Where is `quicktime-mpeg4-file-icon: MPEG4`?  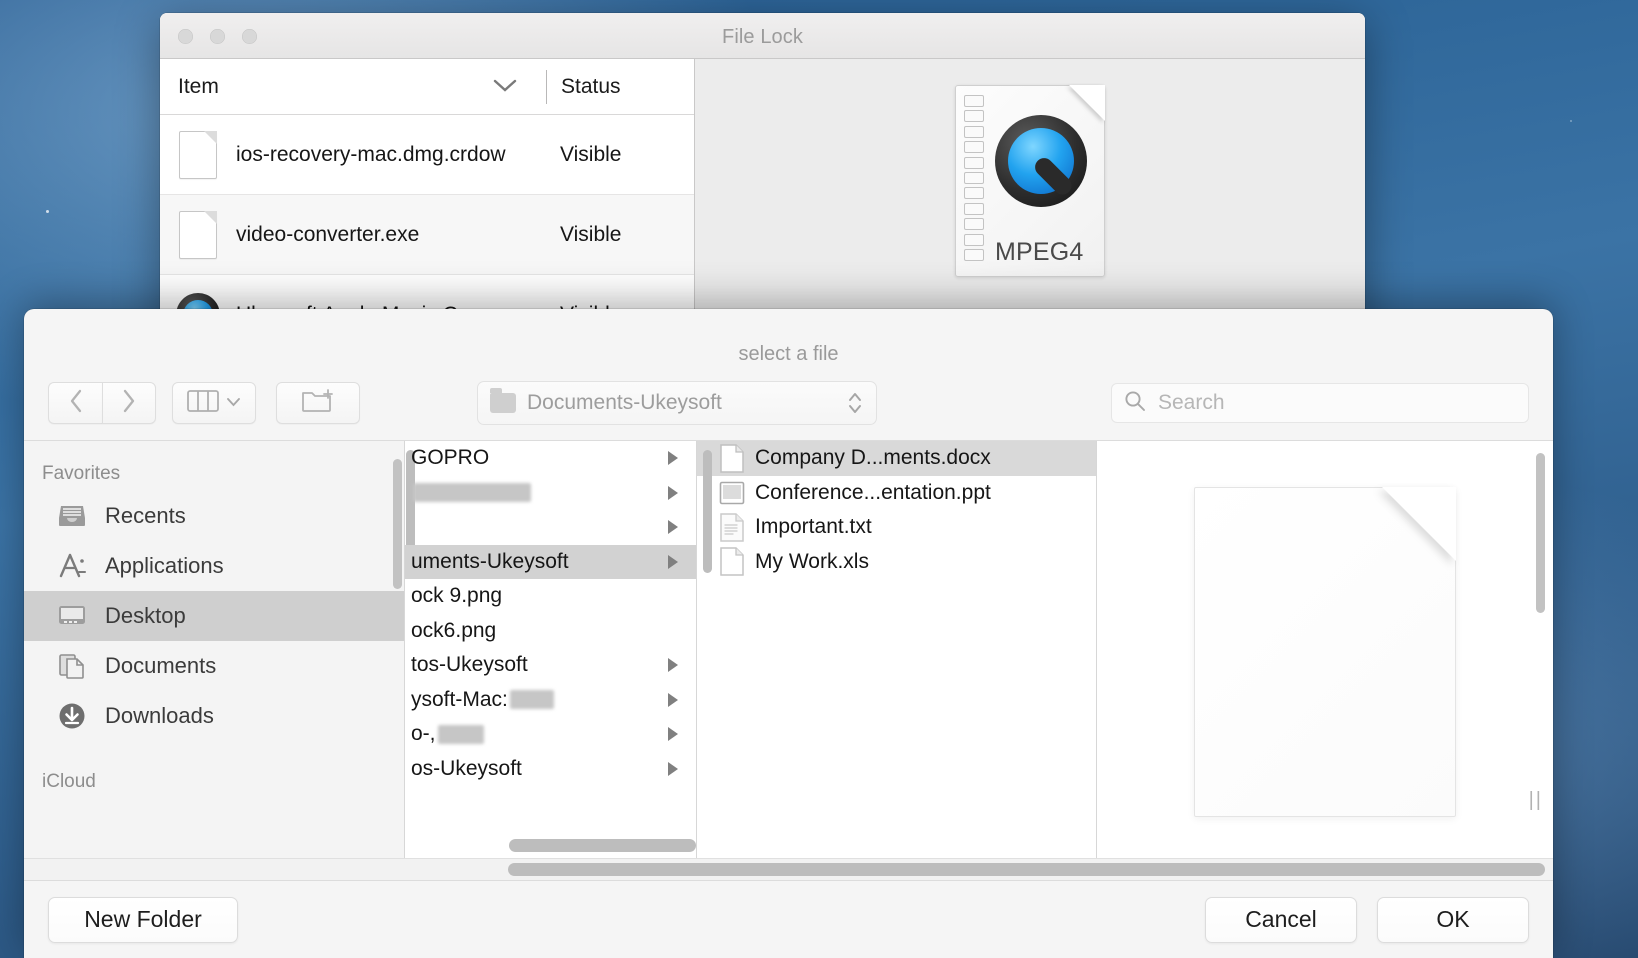
quicktime-mpeg4-file-icon: MPEG4 is located at coordinates (1030, 181).